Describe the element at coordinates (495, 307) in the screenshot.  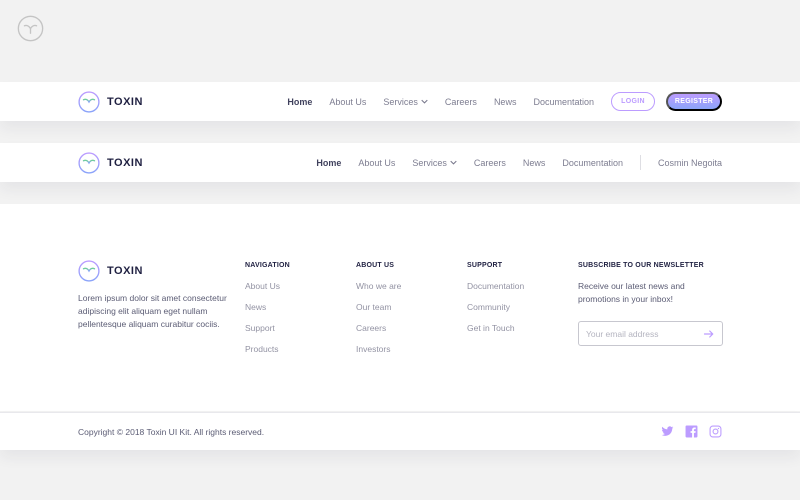
I see `footer-link-community: Community` at that location.